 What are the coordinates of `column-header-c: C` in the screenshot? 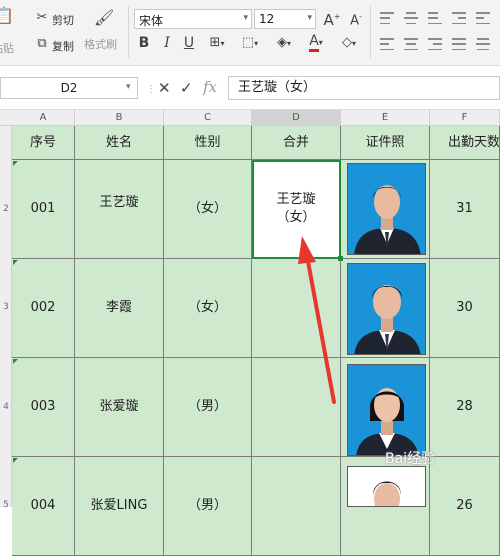 It's located at (208, 118).